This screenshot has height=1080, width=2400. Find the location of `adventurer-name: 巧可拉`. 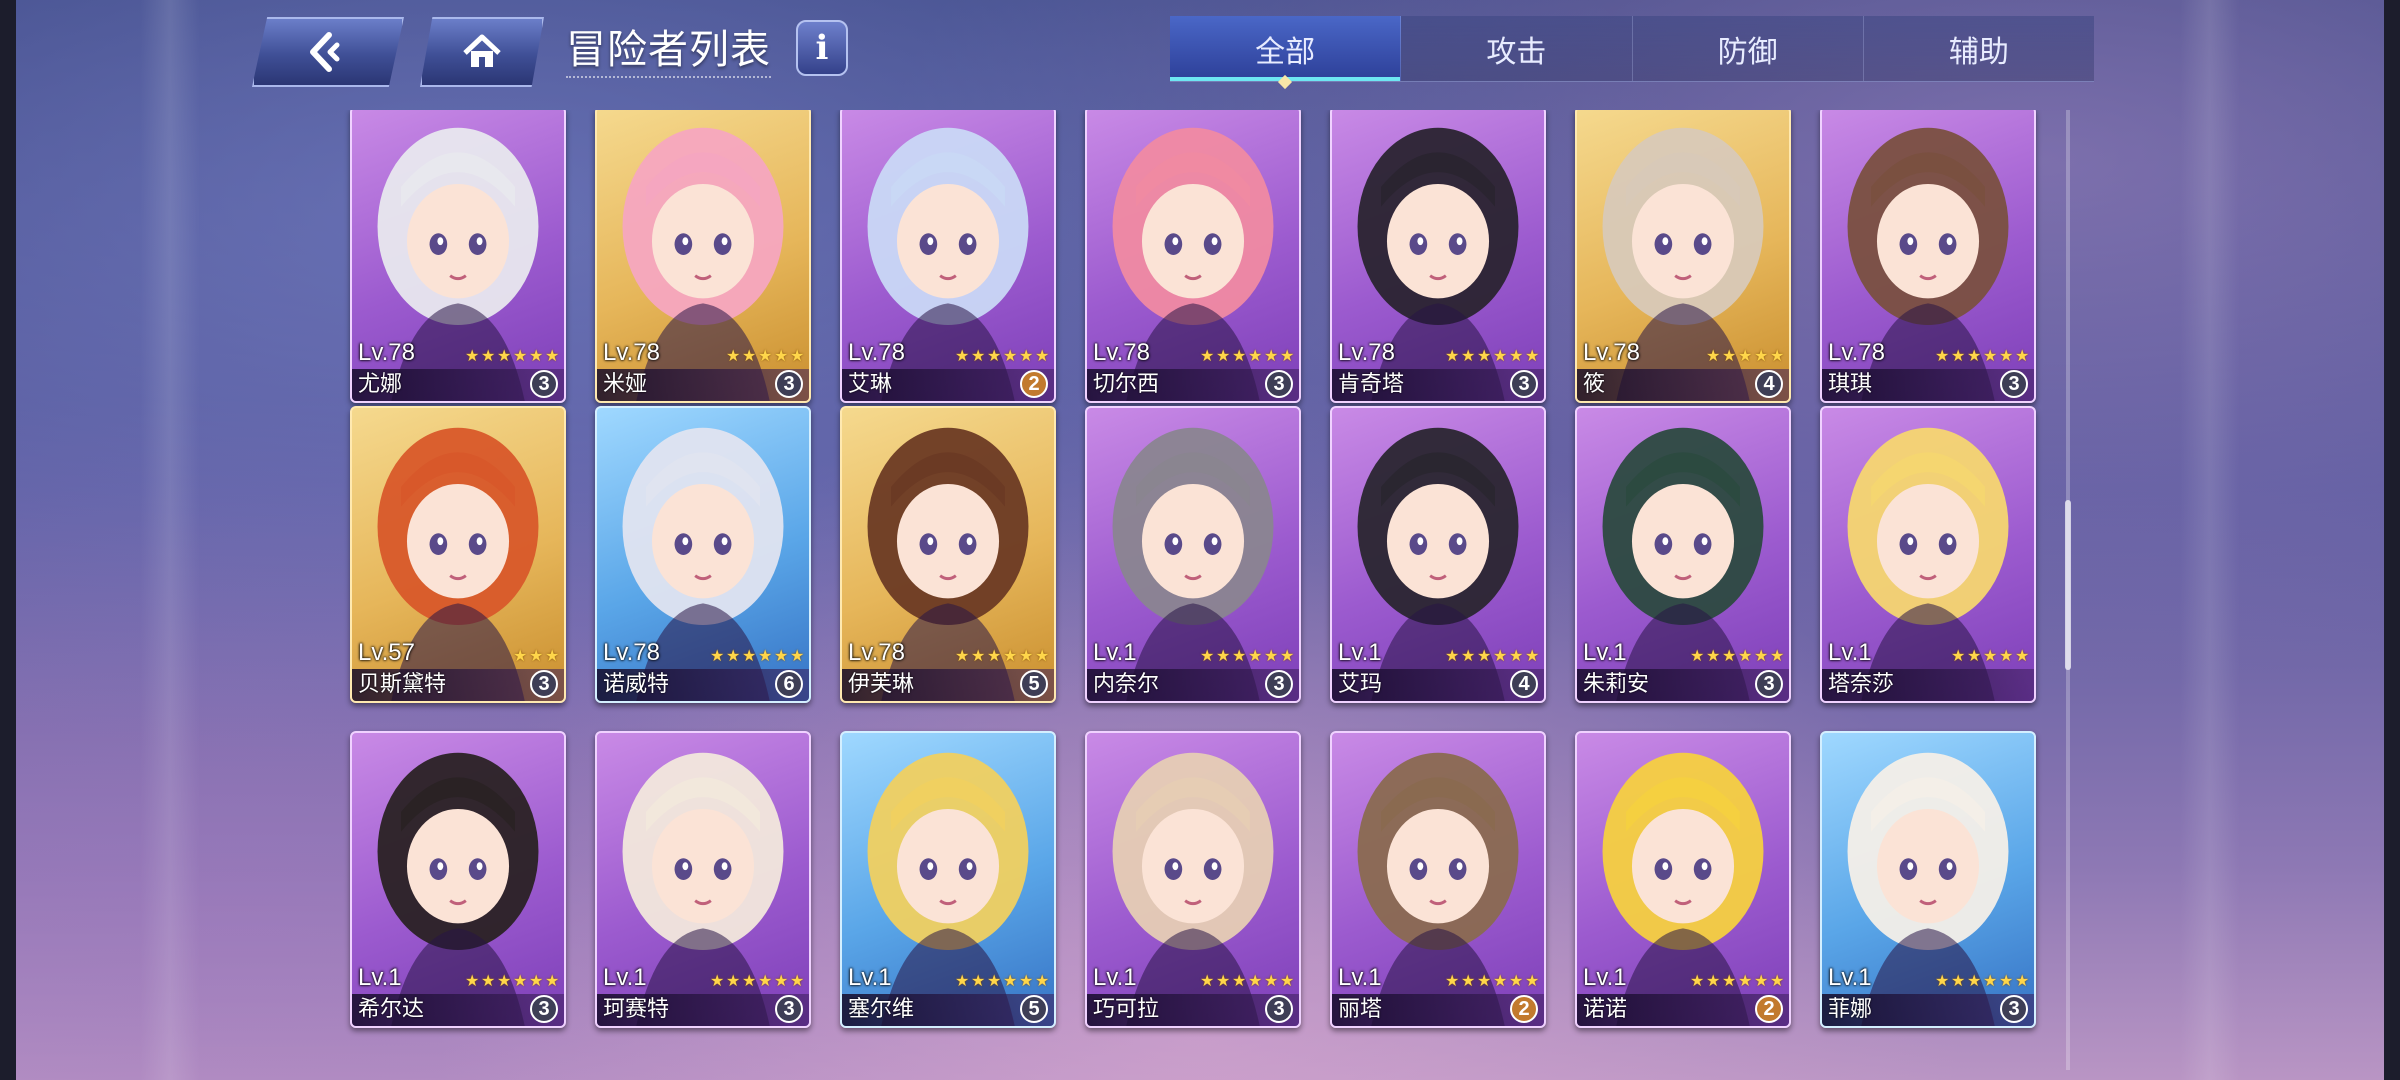

adventurer-name: 巧可拉 is located at coordinates (1126, 1009).